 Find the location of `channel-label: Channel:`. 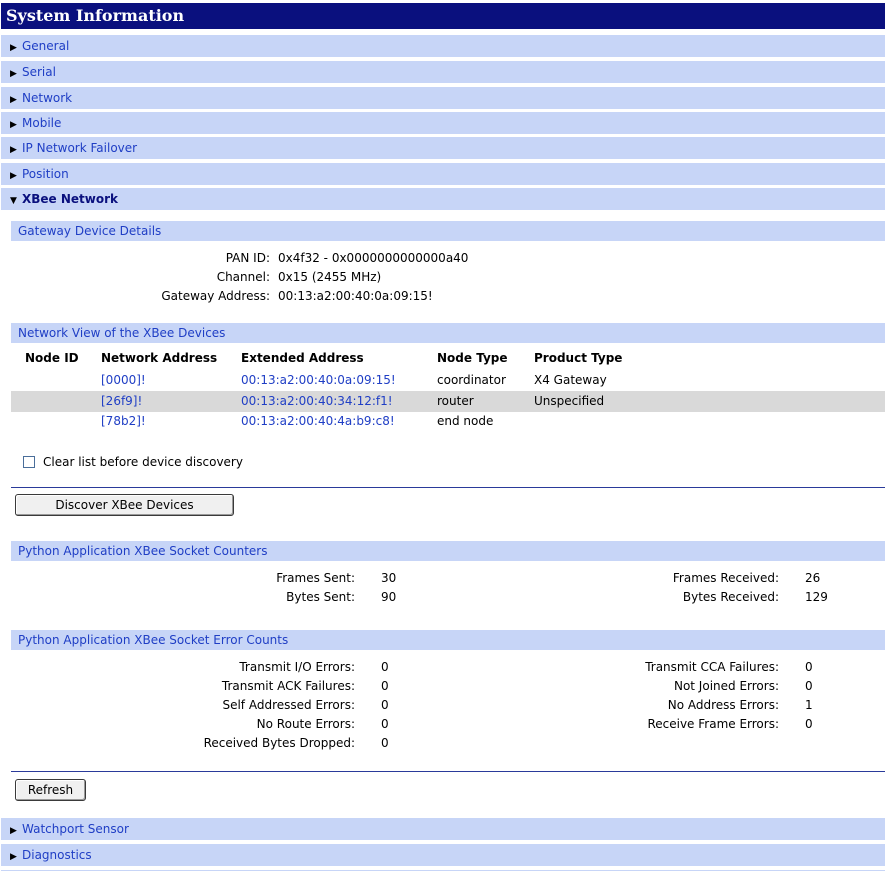

channel-label: Channel: is located at coordinates (243, 277).